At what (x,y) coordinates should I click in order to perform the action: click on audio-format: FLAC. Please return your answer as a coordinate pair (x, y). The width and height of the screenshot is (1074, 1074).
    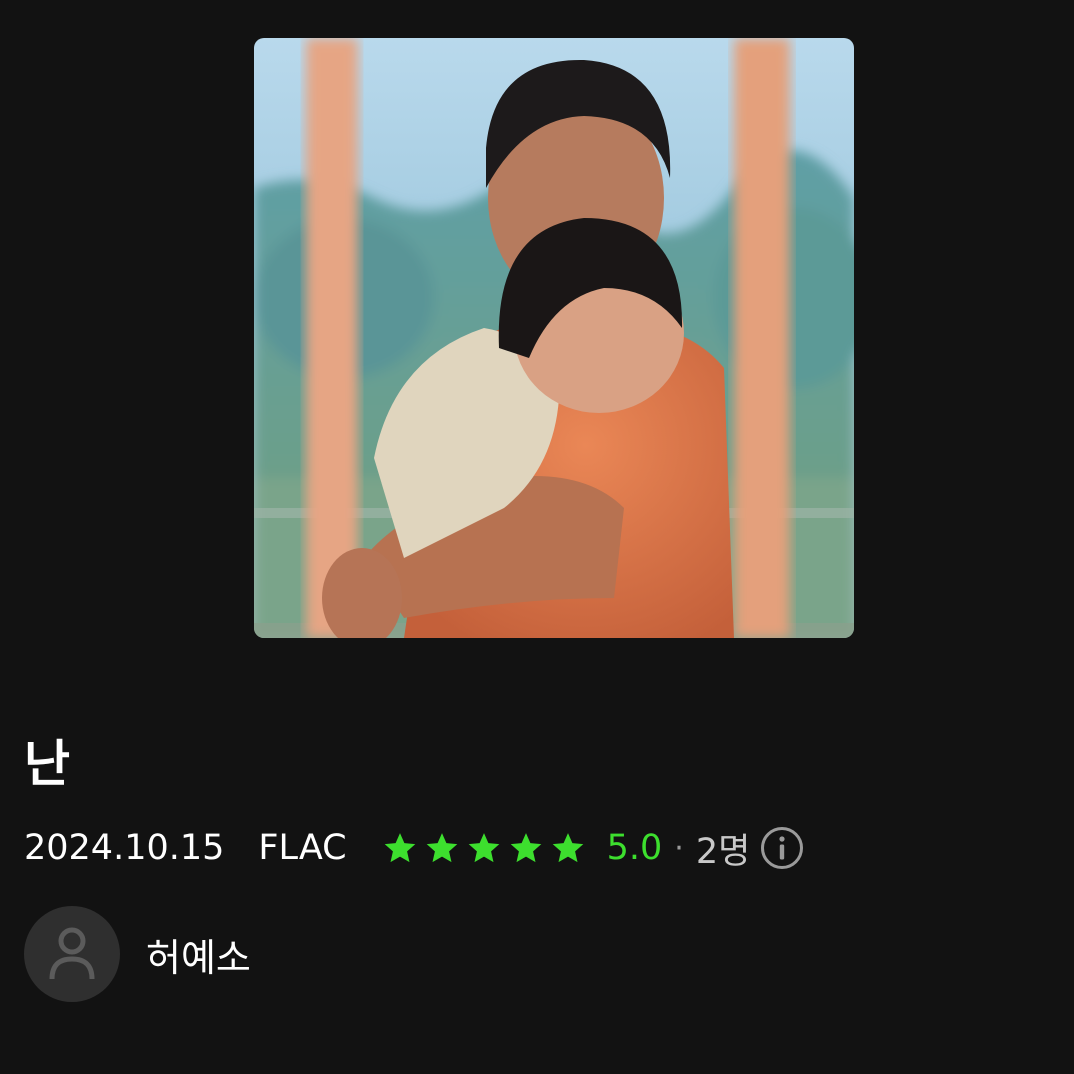
    Looking at the image, I should click on (302, 848).